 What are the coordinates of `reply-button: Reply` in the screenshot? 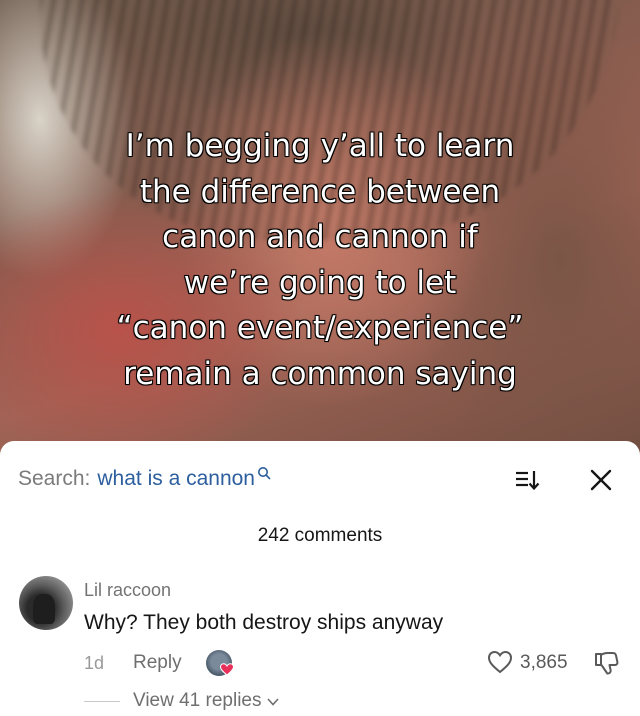 It's located at (157, 663).